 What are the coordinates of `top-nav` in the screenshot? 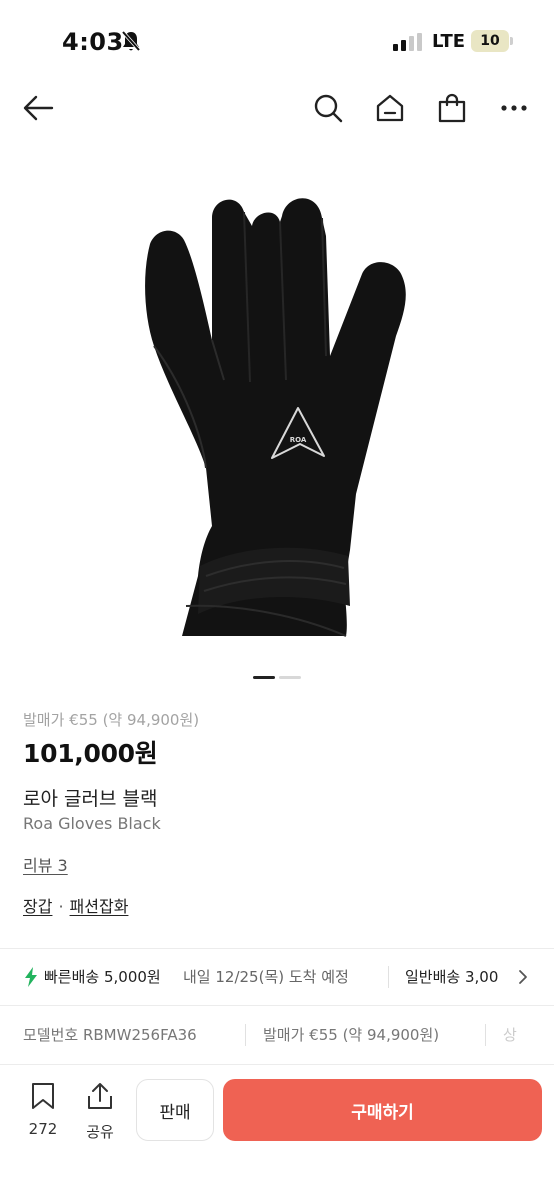 It's located at (277, 108).